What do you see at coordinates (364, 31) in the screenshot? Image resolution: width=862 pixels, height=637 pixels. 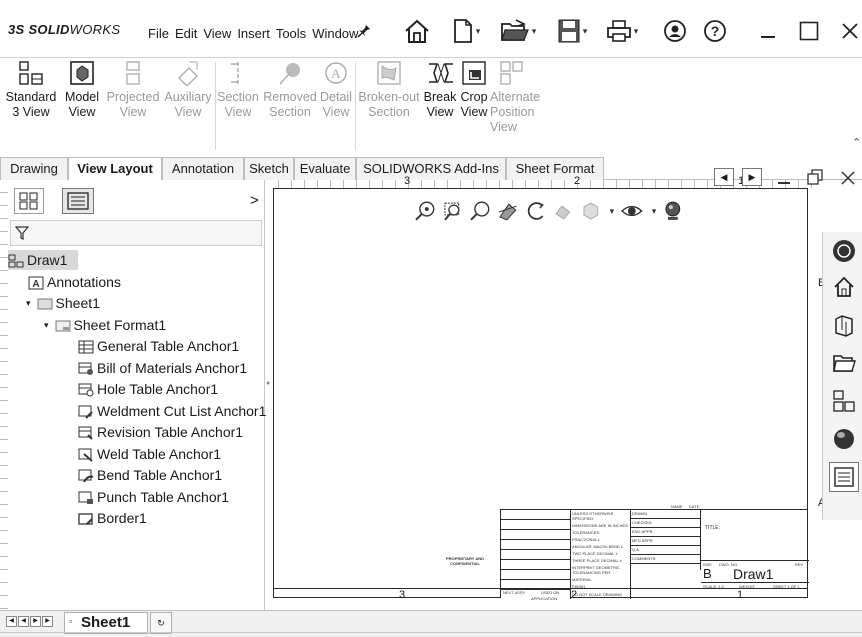 I see `pin-icon` at bounding box center [364, 31].